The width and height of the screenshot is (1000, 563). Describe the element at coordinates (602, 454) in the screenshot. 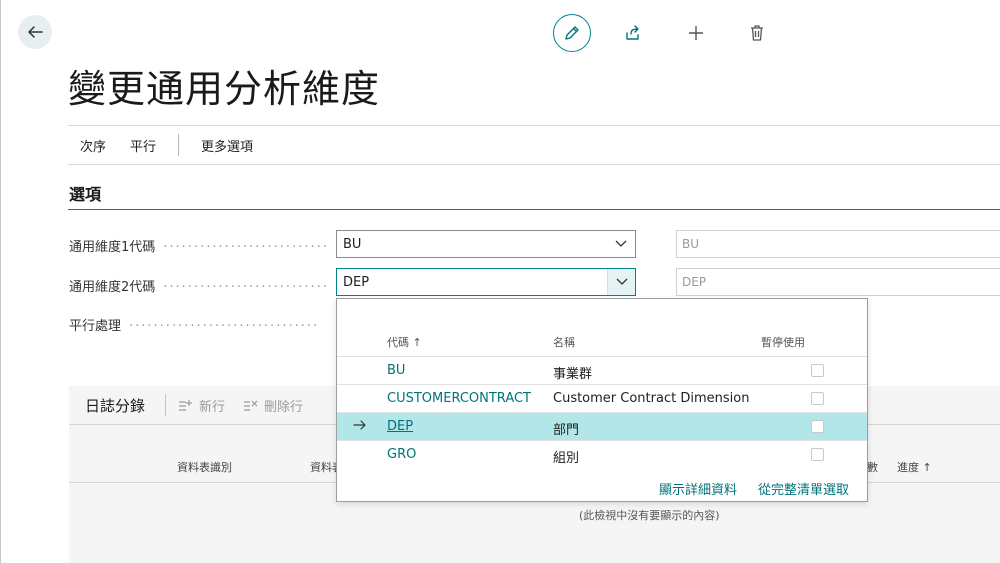

I see `dd-row: GRO 組別` at that location.